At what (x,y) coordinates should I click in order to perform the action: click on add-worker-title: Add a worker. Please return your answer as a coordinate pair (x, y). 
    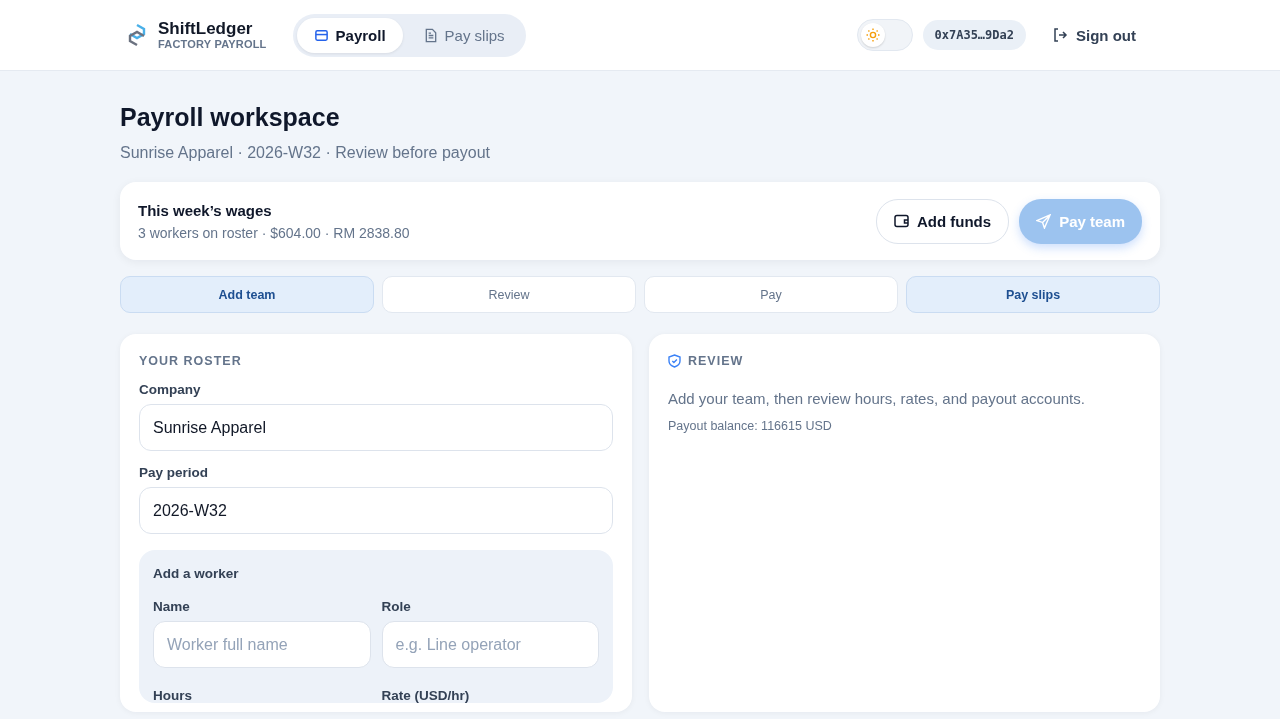
    Looking at the image, I should click on (196, 573).